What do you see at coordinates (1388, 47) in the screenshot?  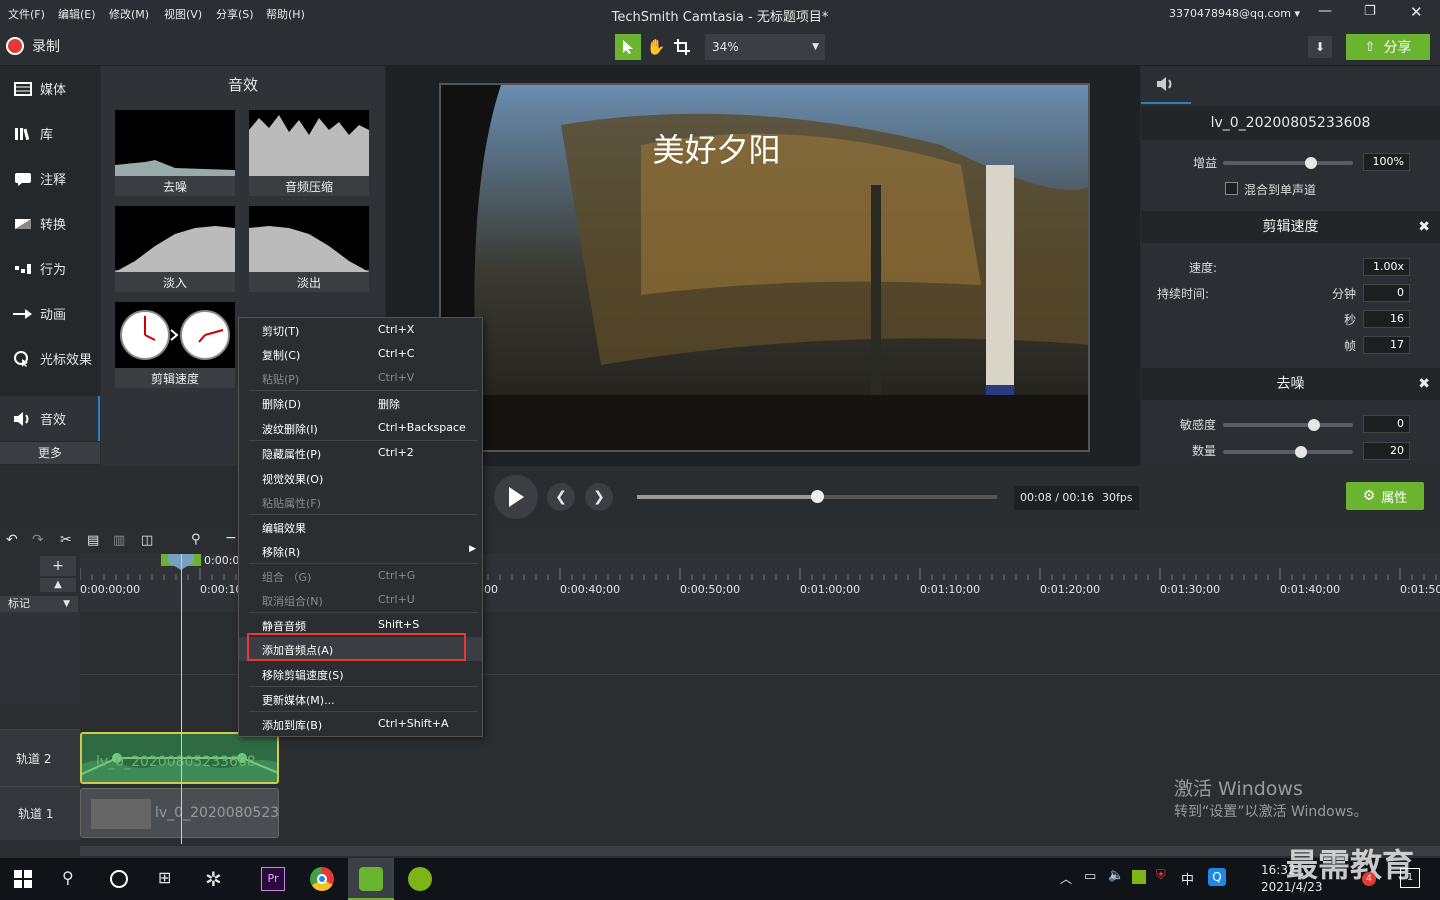 I see `share-button: ⇧ 分享` at bounding box center [1388, 47].